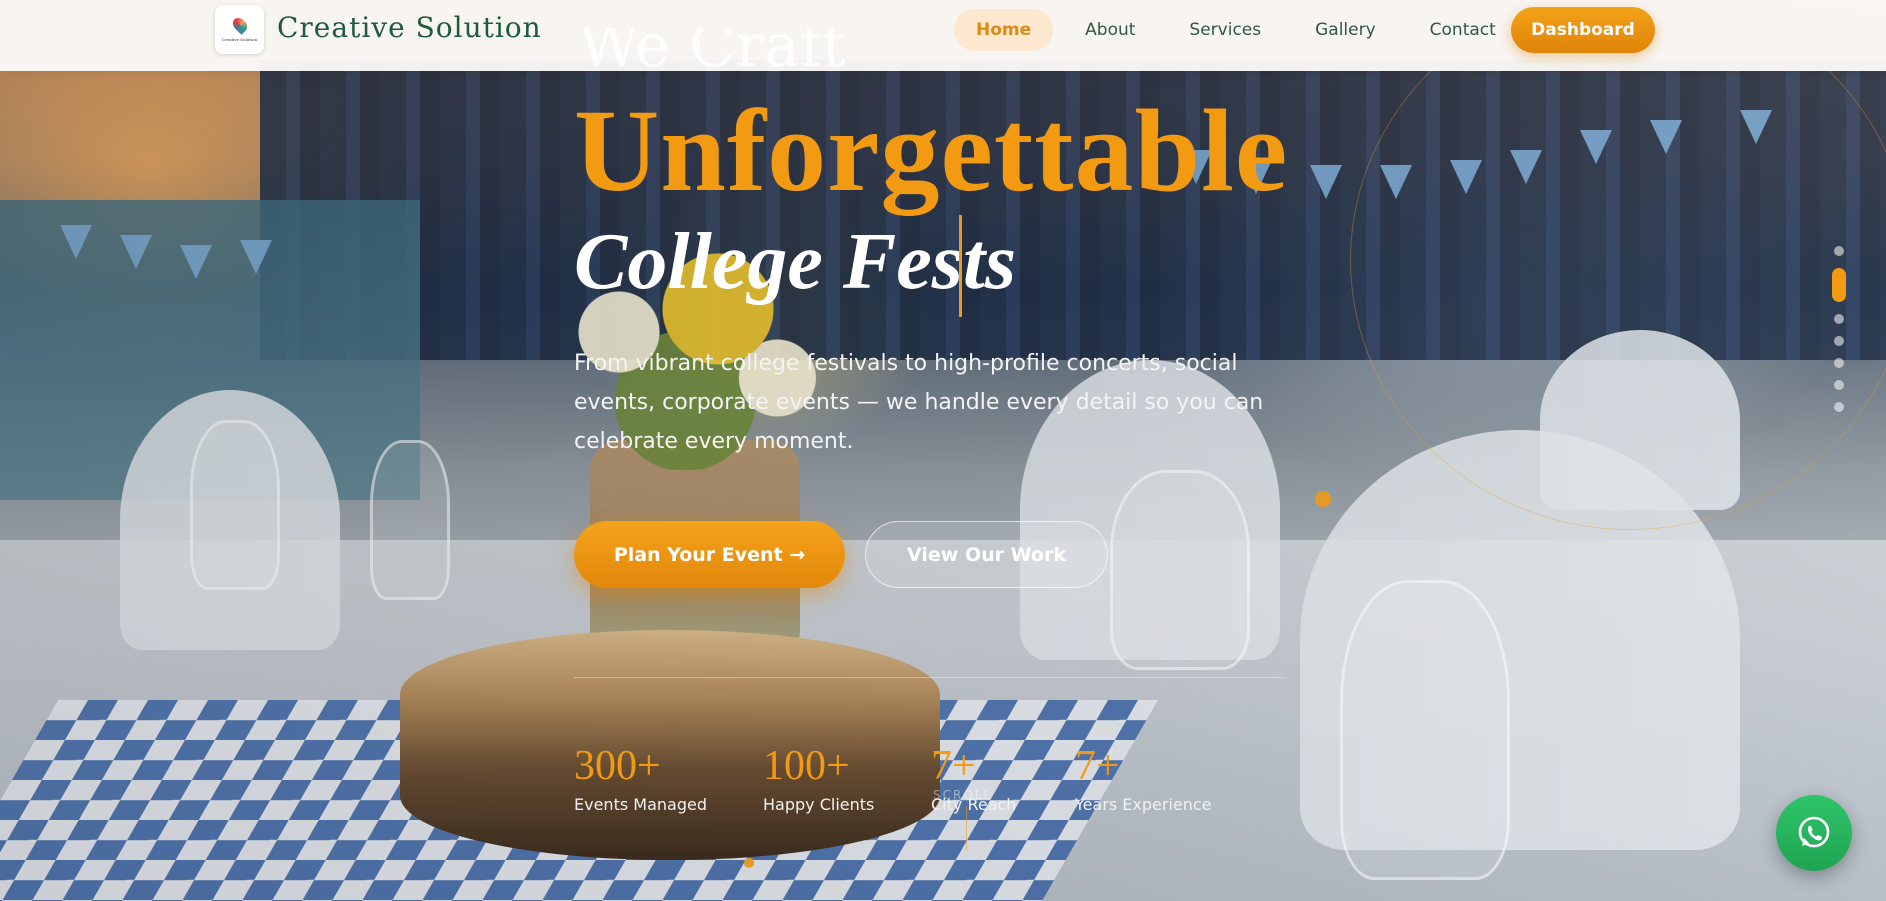 The height and width of the screenshot is (901, 1886). Describe the element at coordinates (1143, 779) in the screenshot. I see `stat-years-experience: 7+ Years Experience` at that location.